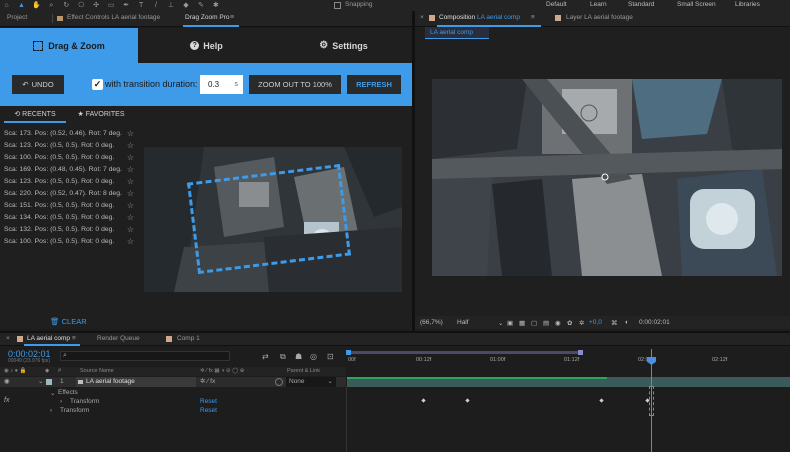 This screenshot has width=790, height=452. Describe the element at coordinates (17, 17) in the screenshot. I see `tab-project: Project` at that location.